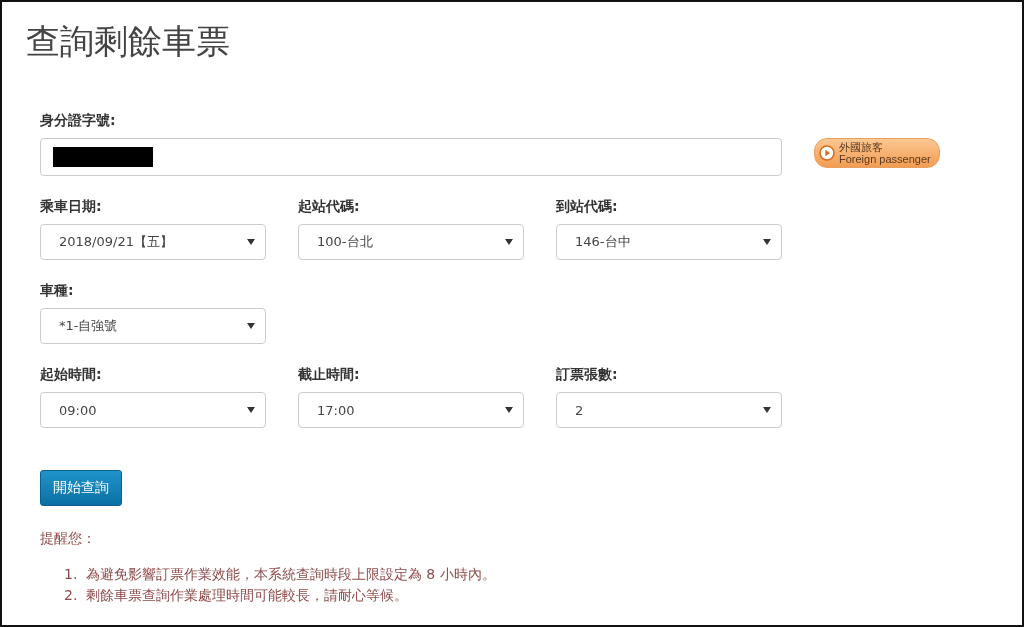  Describe the element at coordinates (71, 574) in the screenshot. I see `list-number: 1.` at that location.